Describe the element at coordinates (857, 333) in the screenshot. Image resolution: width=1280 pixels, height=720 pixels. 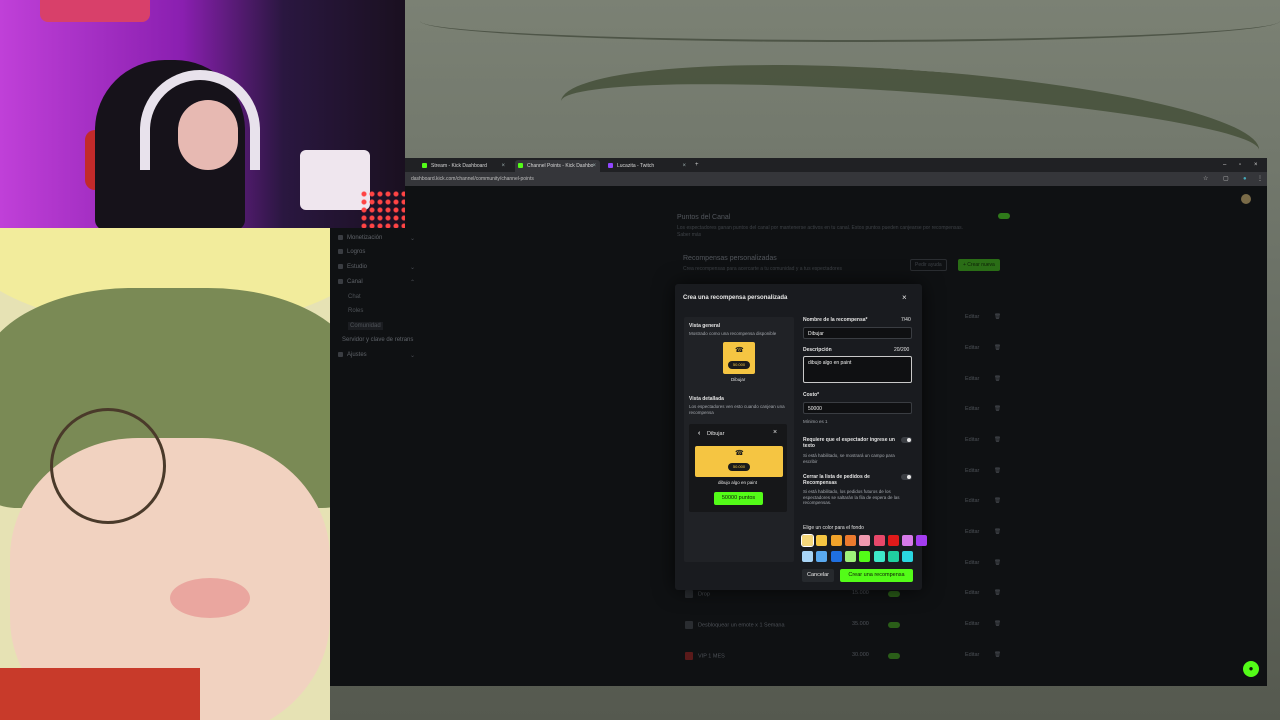
I see `reward-name-input: Dibujar` at that location.